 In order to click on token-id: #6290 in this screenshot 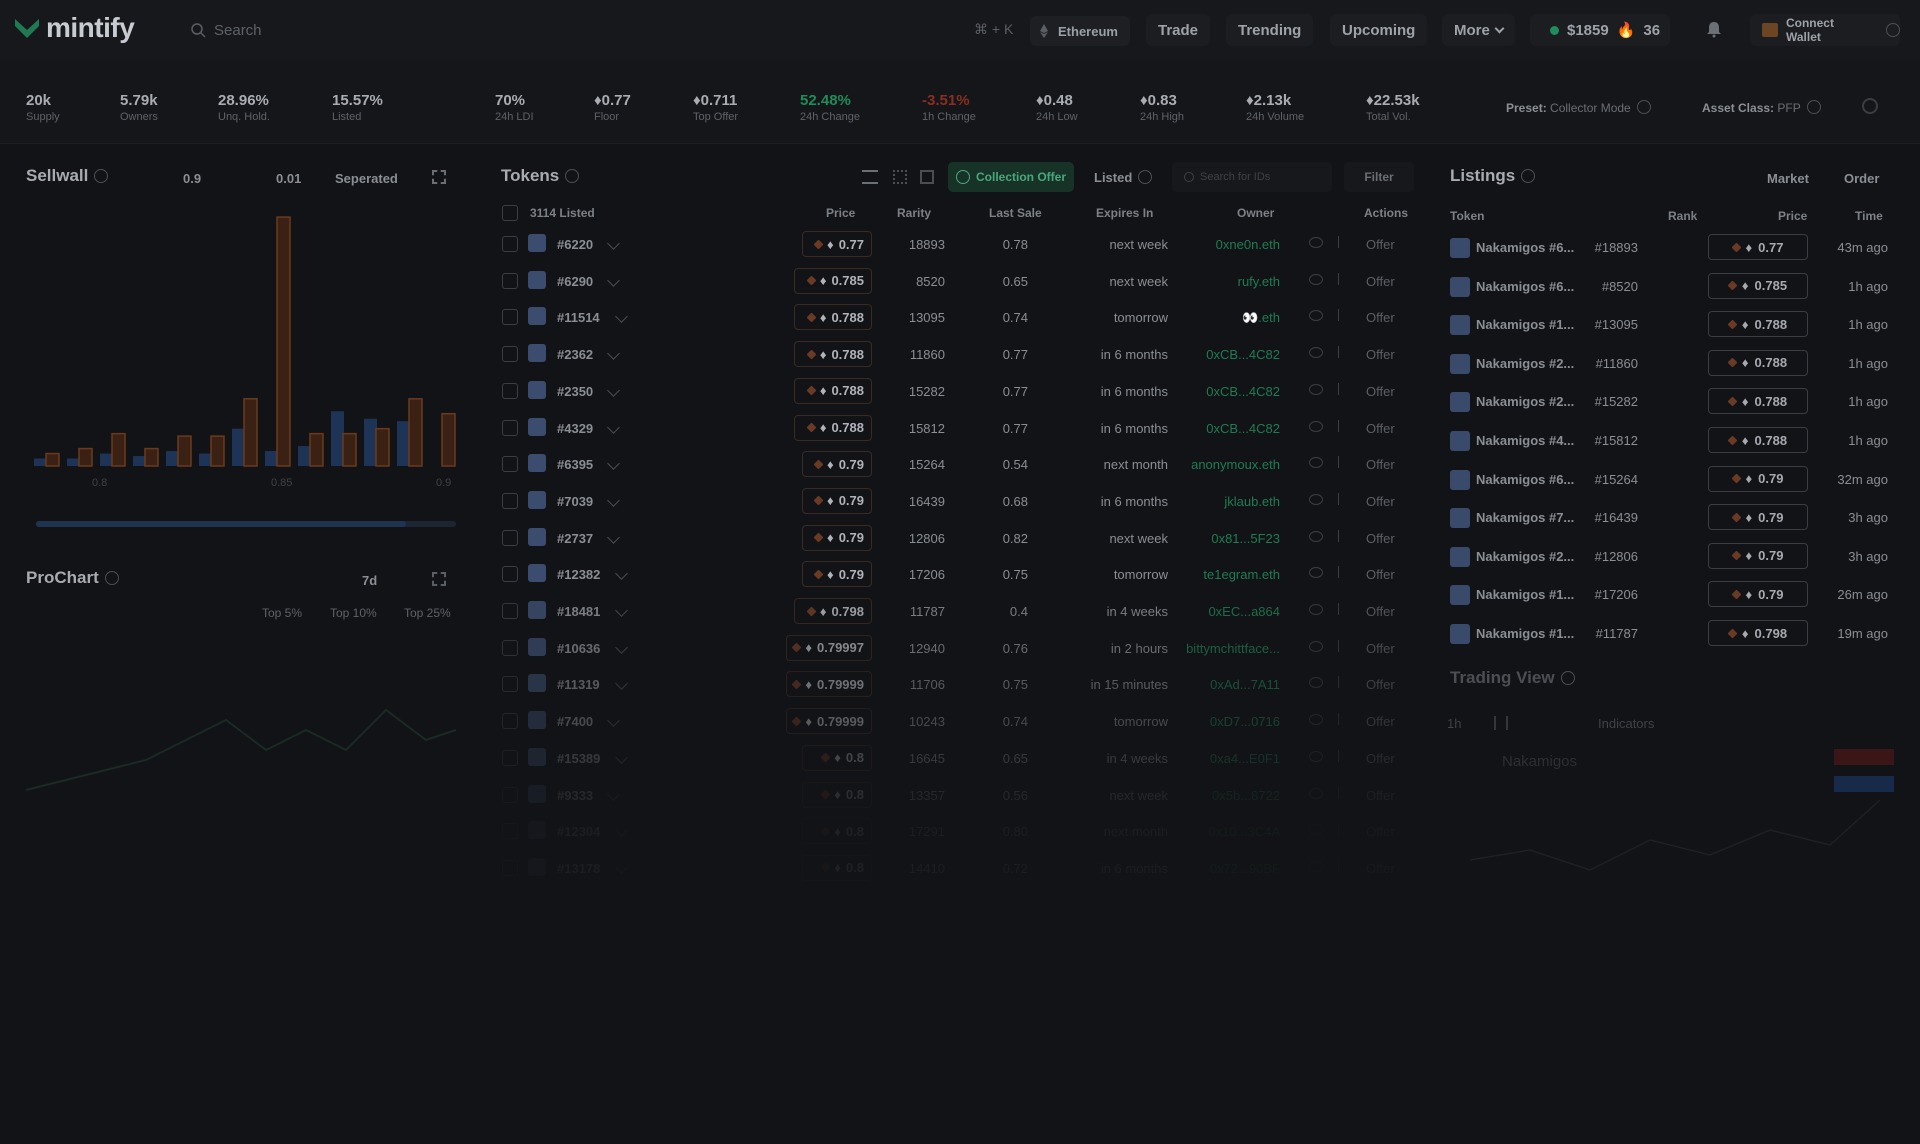, I will do `click(575, 281)`.